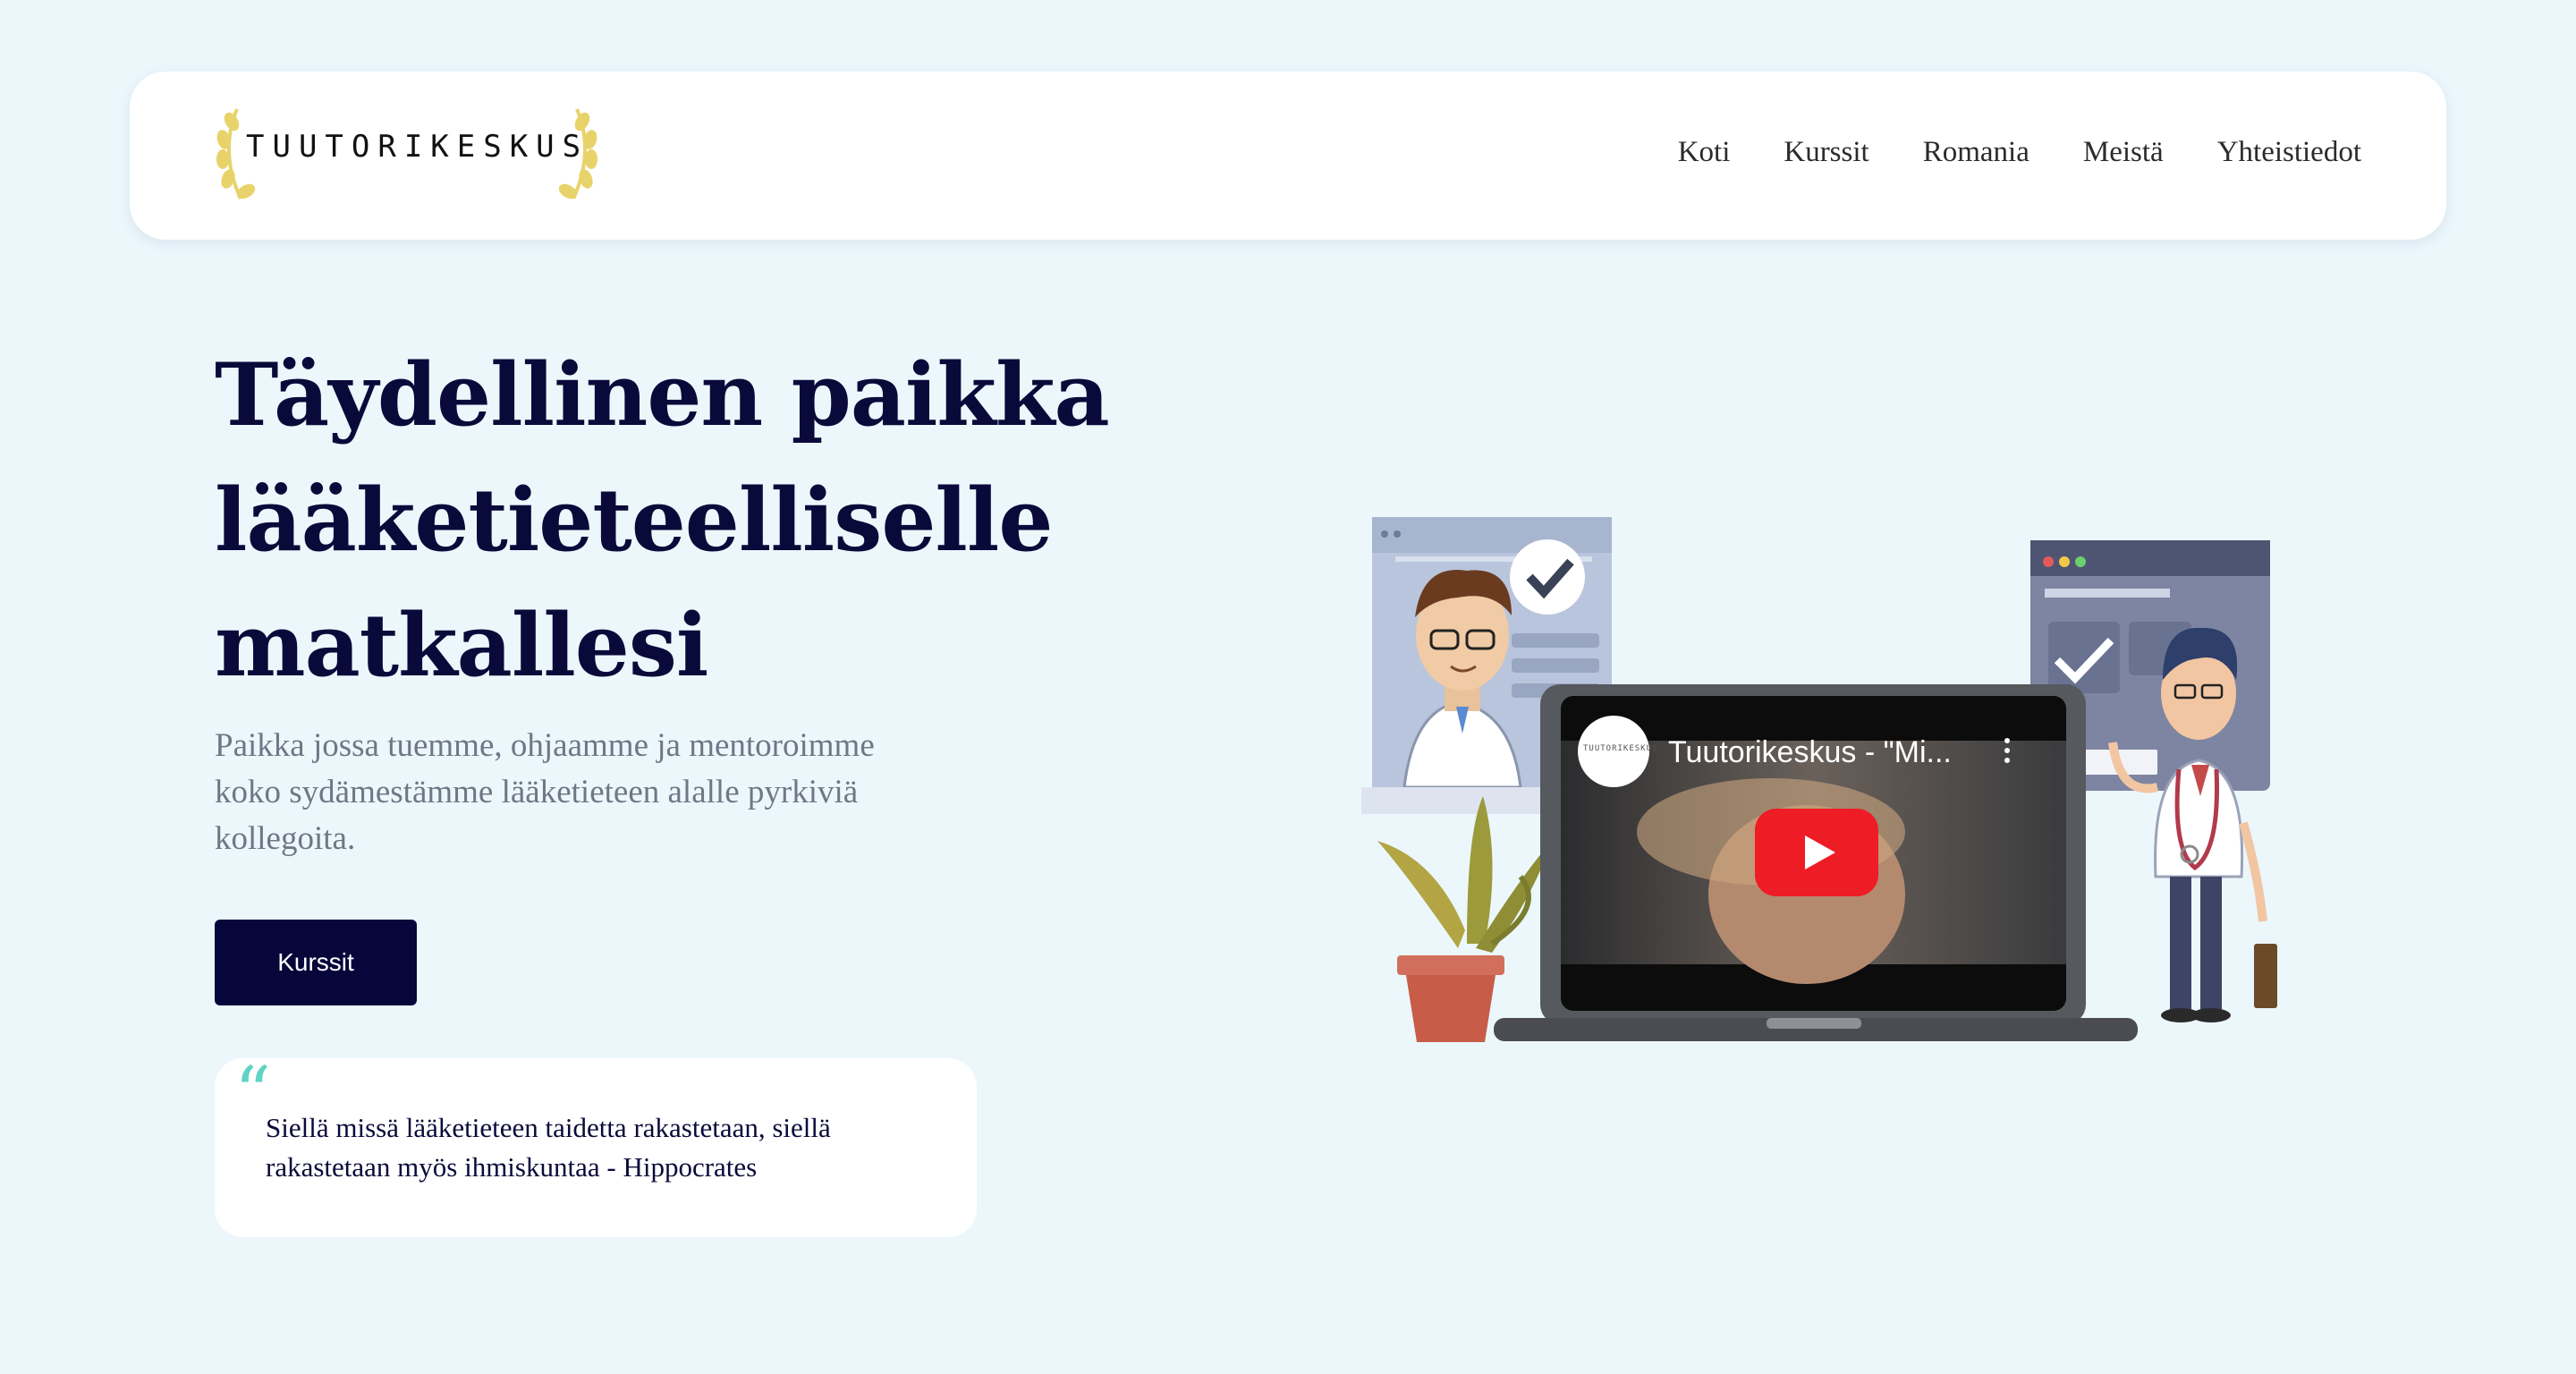  I want to click on site-logo: TUUTORIKESKUS, so click(407, 152).